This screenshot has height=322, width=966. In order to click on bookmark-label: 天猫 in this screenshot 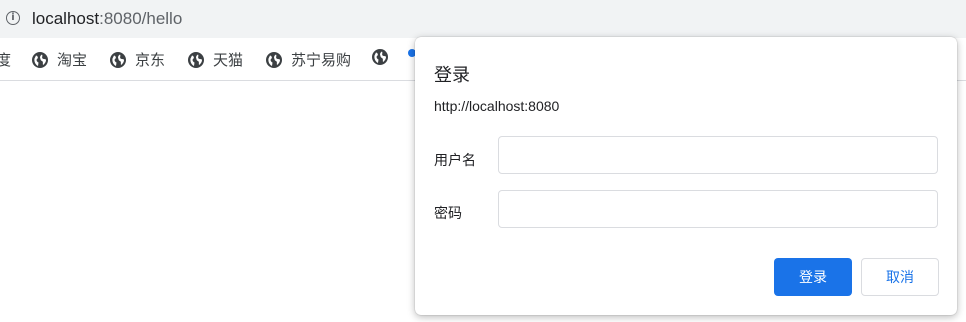, I will do `click(228, 60)`.